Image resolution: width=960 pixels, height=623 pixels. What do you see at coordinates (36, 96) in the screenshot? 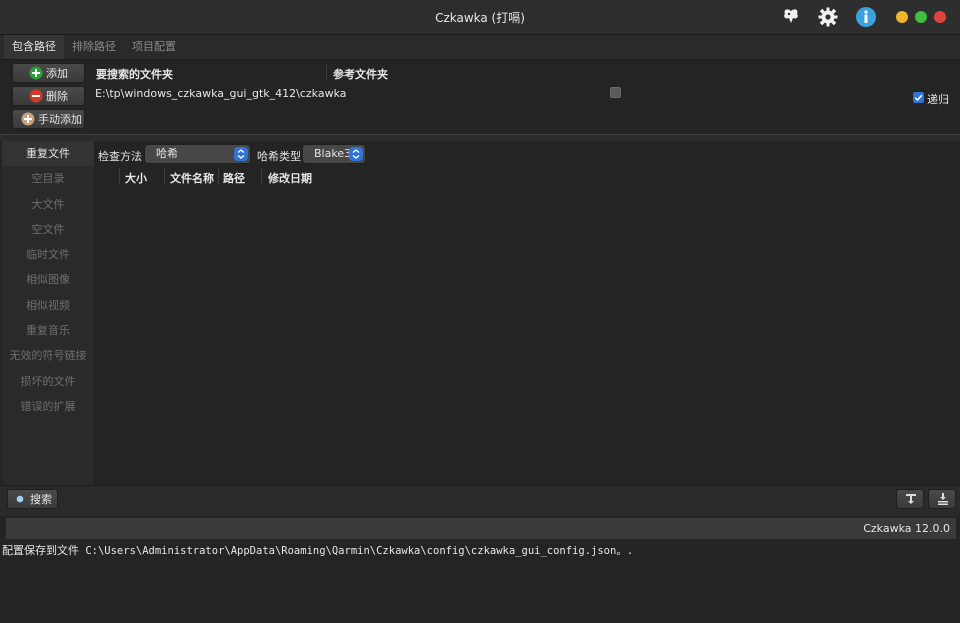
I see `minus-icon` at bounding box center [36, 96].